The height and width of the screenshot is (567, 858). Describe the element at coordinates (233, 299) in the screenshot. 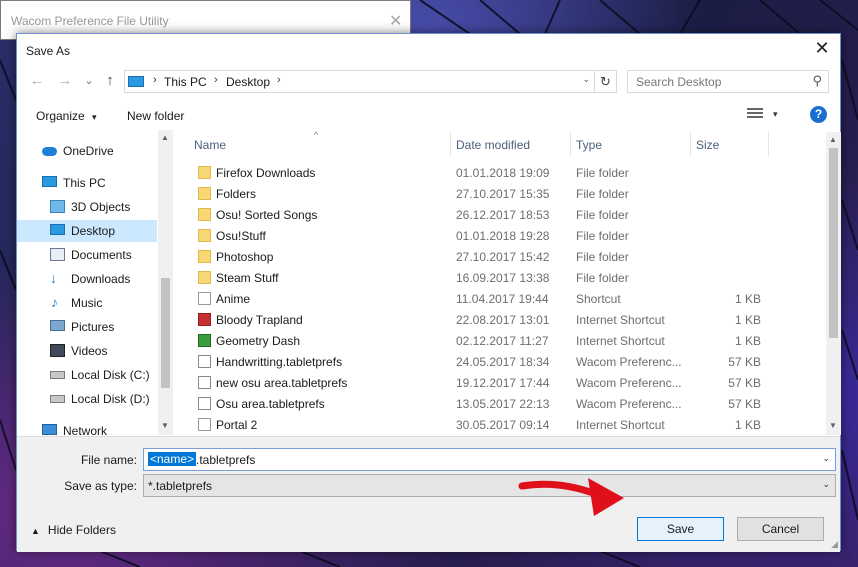

I see `file-name: Anime` at that location.